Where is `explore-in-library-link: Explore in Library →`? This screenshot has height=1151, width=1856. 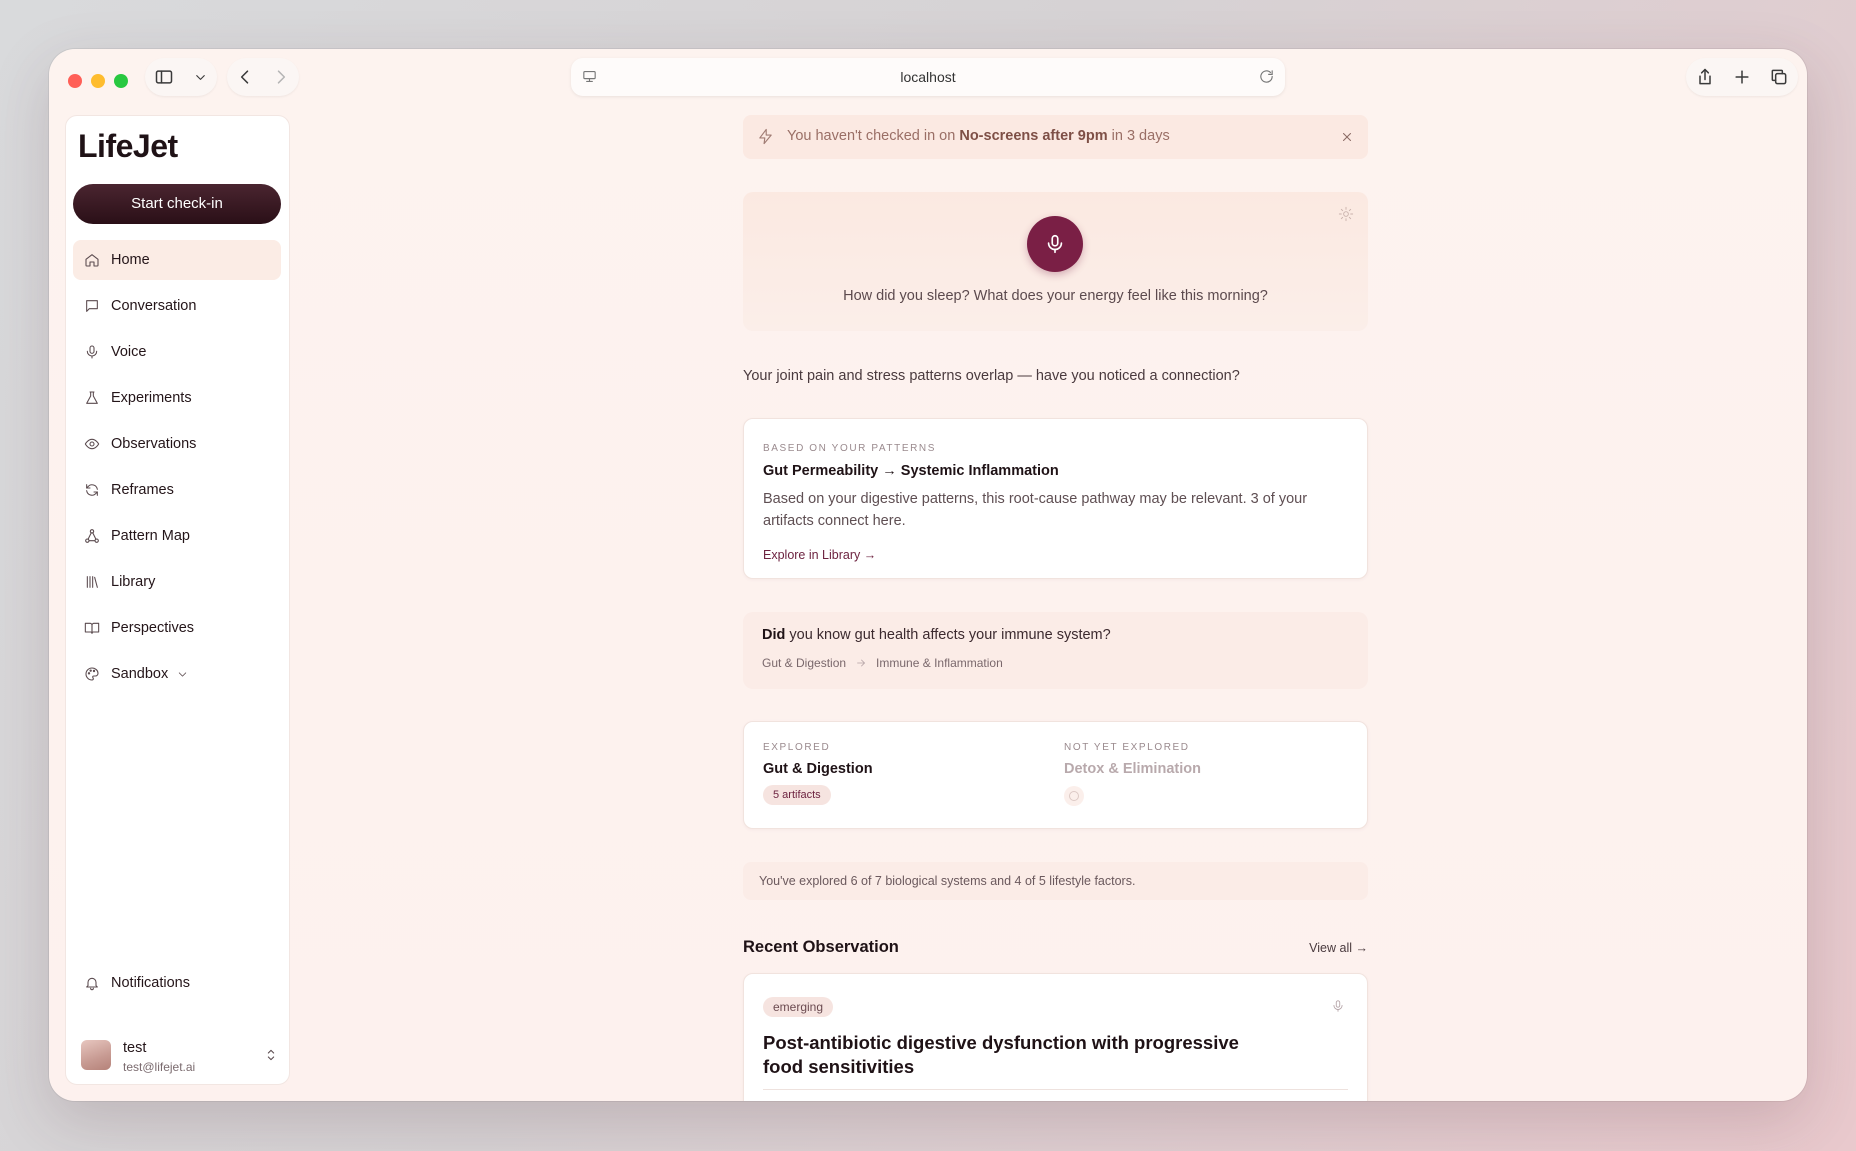
explore-in-library-link: Explore in Library → is located at coordinates (819, 555).